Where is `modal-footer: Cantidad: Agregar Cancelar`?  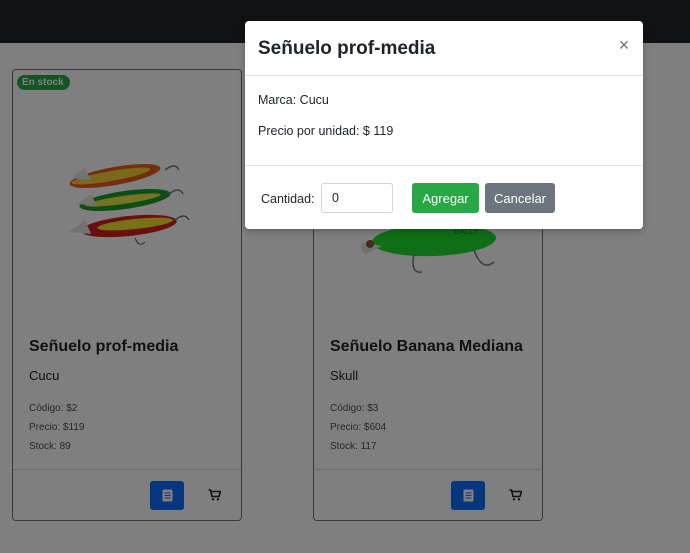
modal-footer: Cantidad: Agregar Cancelar is located at coordinates (444, 197).